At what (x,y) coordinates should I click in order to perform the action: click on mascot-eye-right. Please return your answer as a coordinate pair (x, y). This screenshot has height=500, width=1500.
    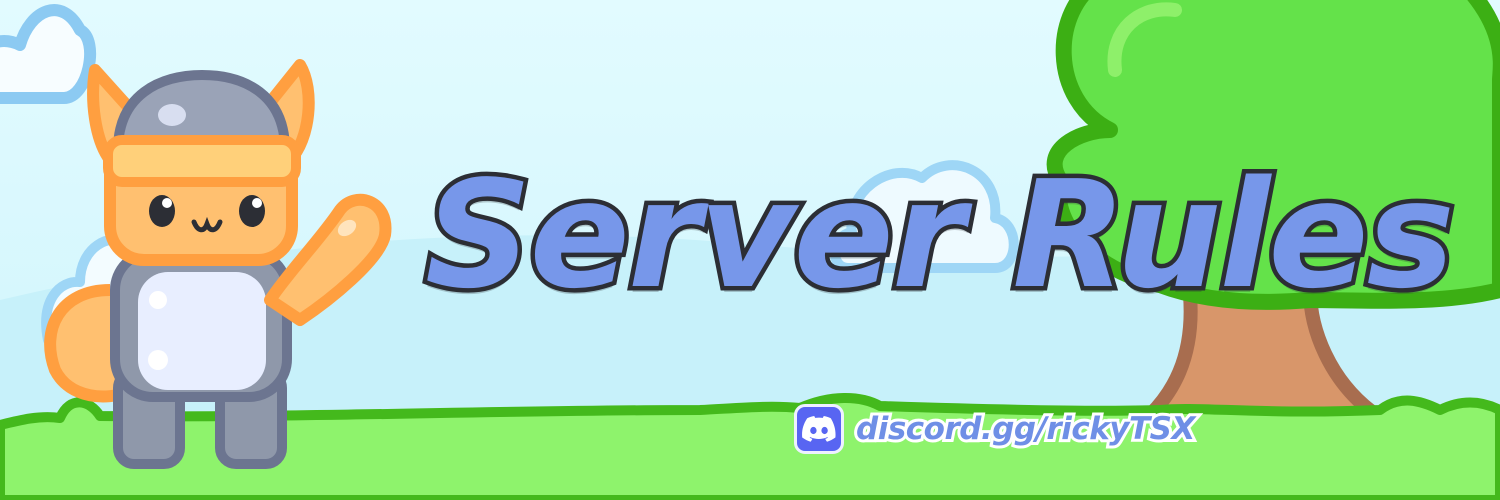
    Looking at the image, I should click on (252, 211).